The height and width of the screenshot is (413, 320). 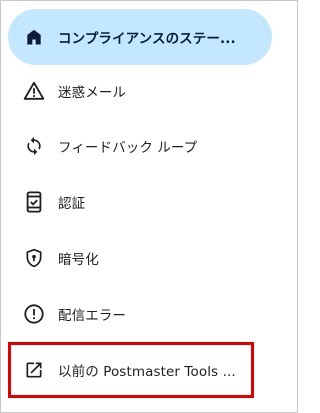 I want to click on nav-item-label: 配信エラー, so click(x=92, y=316).